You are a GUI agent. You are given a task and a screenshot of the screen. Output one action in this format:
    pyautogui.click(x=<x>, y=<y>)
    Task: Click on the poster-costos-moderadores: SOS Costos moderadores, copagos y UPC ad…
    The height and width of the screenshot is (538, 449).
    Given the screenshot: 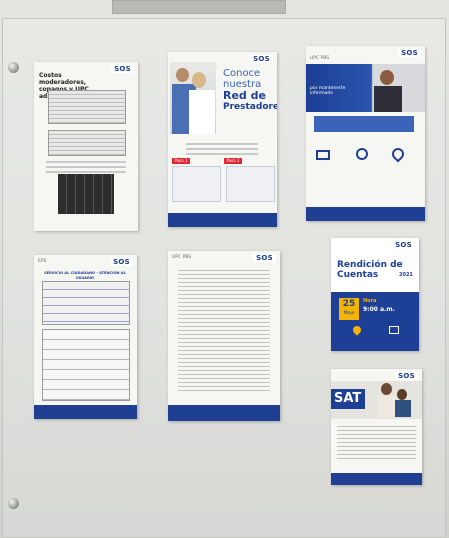 What is the action you would take?
    pyautogui.click(x=86, y=146)
    